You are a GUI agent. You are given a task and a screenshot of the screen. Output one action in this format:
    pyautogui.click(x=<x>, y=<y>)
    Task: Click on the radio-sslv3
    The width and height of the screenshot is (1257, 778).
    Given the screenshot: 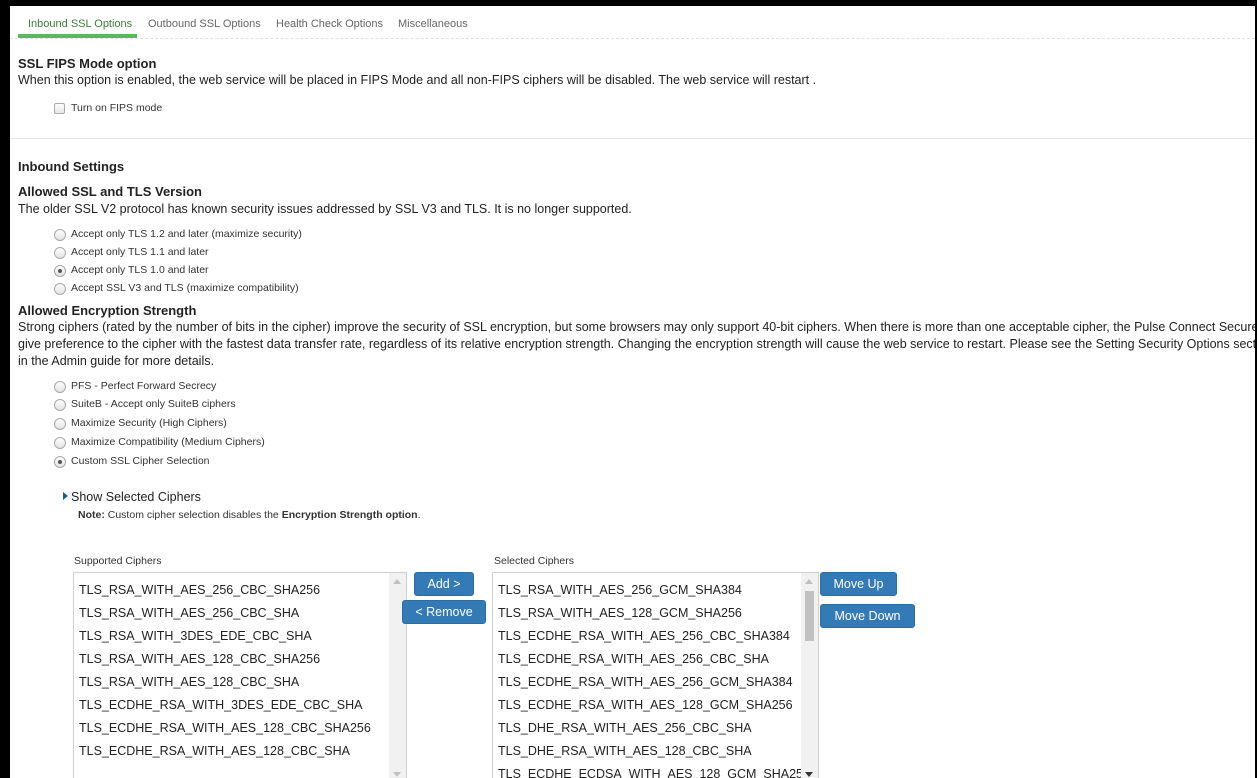 What is the action you would take?
    pyautogui.click(x=60, y=289)
    